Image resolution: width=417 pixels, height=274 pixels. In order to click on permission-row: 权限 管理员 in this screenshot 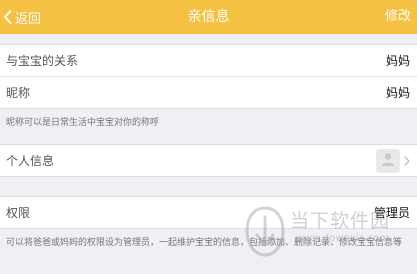, I will do `click(208, 212)`.